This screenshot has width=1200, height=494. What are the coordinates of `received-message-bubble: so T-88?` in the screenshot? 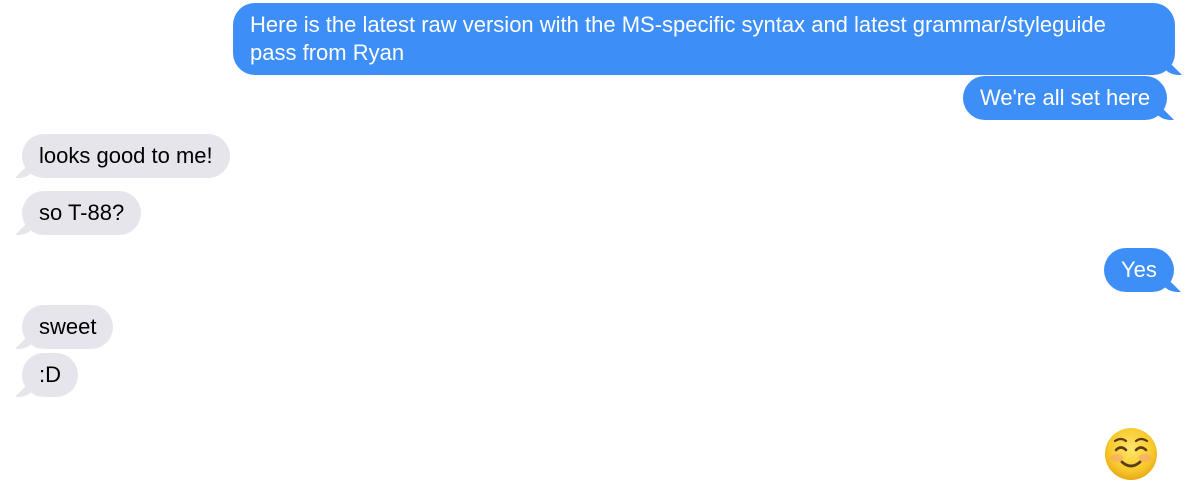 It's located at (82, 213).